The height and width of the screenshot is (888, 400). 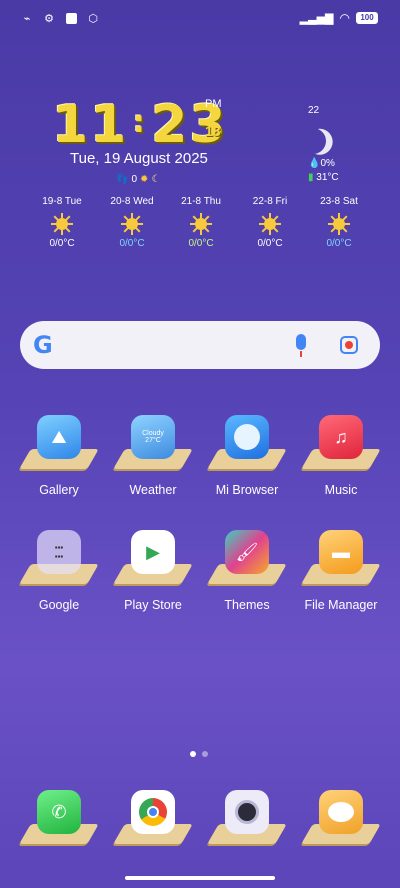 What do you see at coordinates (316, 18) in the screenshot?
I see `signal-icon: ▂▃▅▇` at bounding box center [316, 18].